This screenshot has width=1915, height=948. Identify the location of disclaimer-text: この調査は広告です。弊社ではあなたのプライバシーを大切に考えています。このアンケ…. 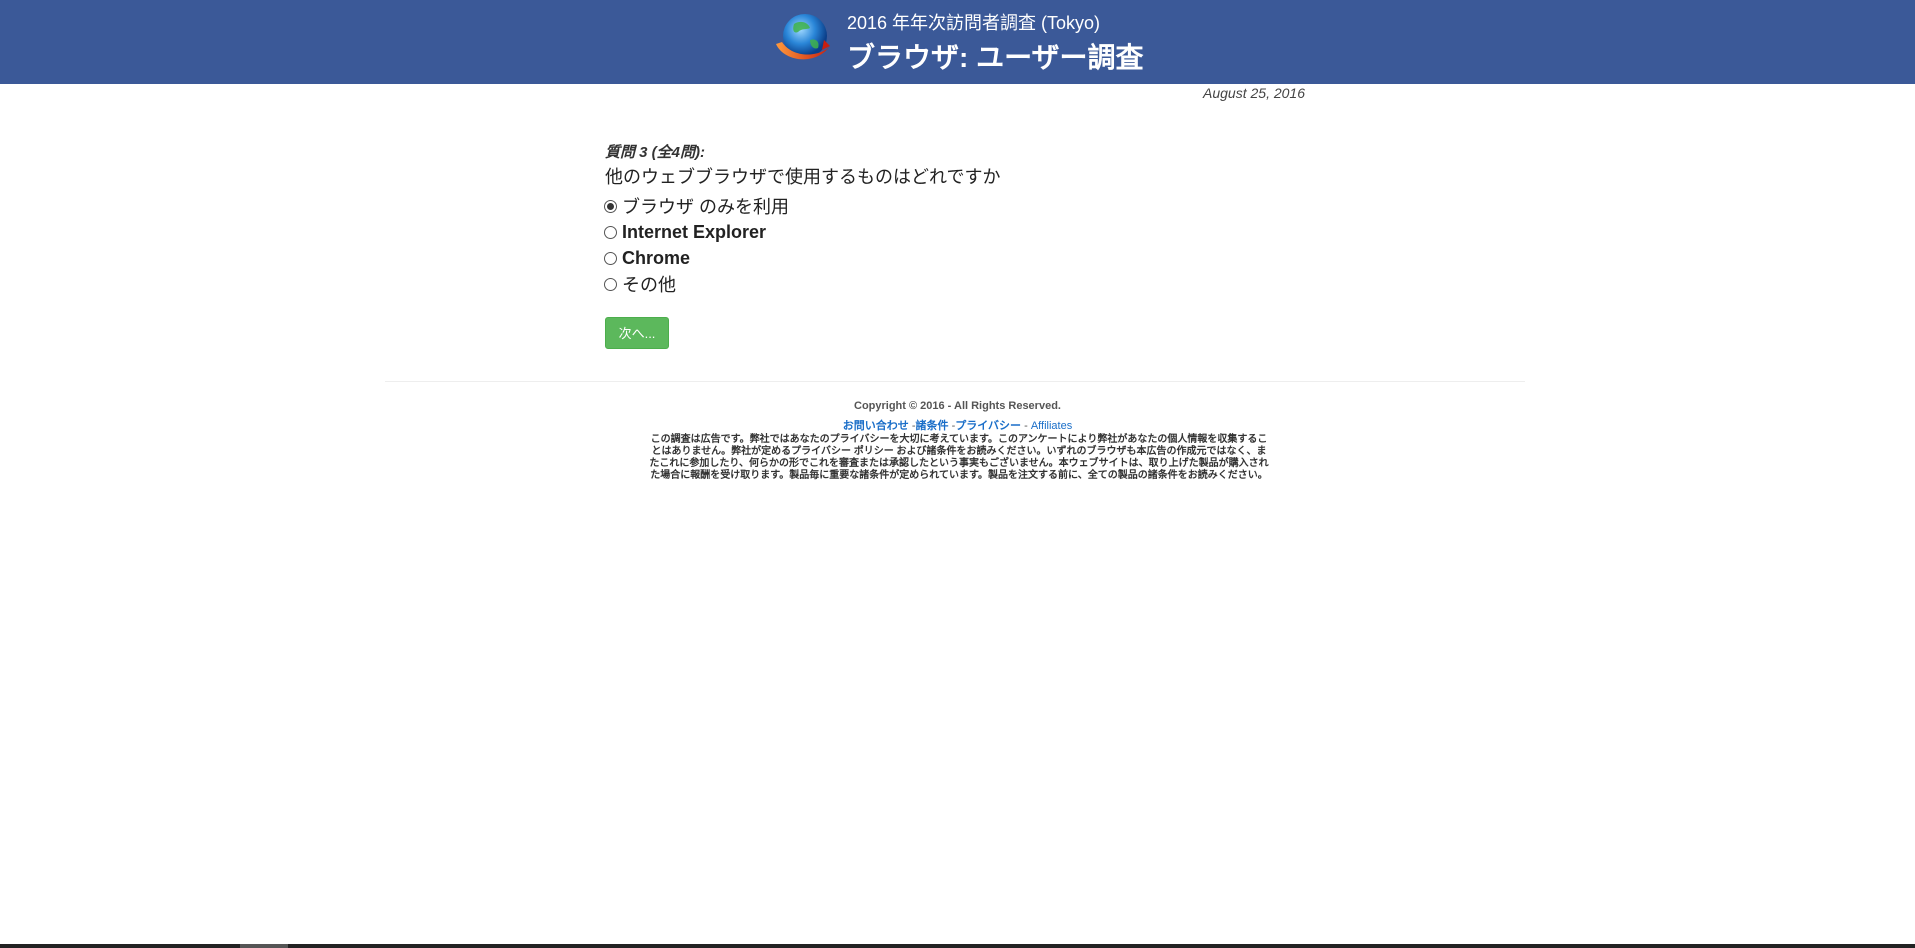
(959, 457).